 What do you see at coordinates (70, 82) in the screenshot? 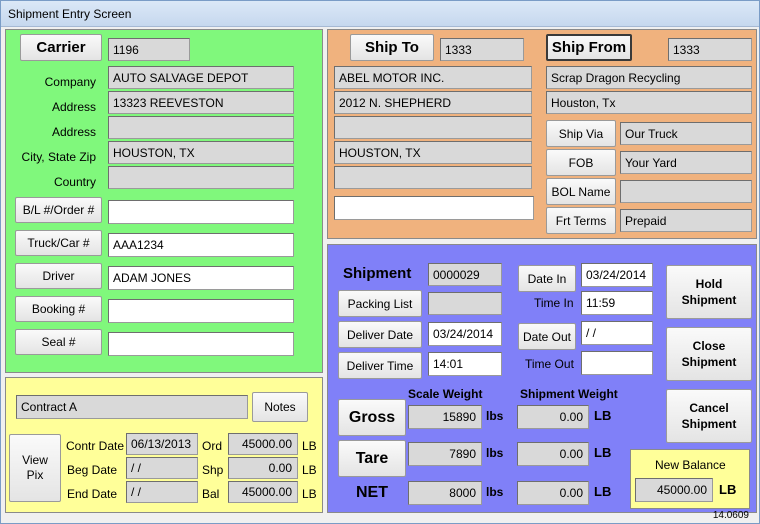
I see `company-label: Company` at bounding box center [70, 82].